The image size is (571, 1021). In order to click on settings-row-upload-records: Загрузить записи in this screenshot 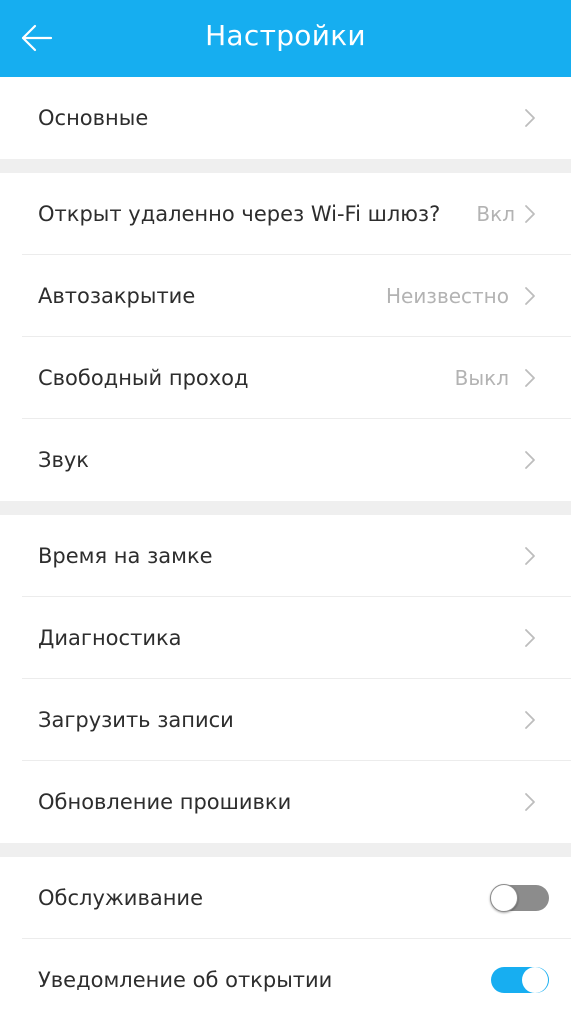, I will do `click(285, 720)`.